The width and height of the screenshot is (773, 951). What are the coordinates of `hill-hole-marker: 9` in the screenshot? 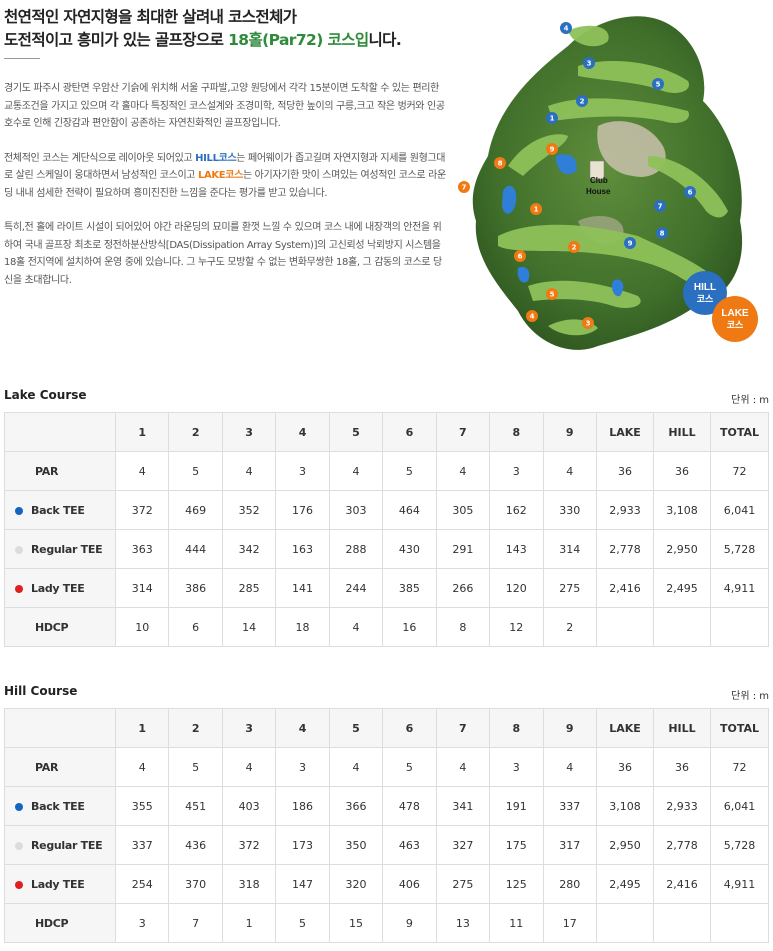 It's located at (630, 243).